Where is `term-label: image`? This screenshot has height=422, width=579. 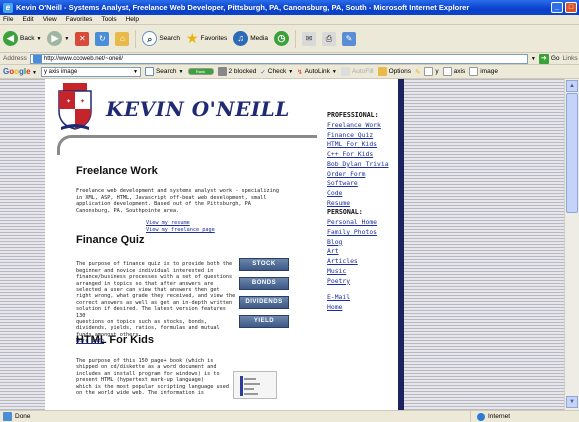
term-label: image is located at coordinates (489, 71).